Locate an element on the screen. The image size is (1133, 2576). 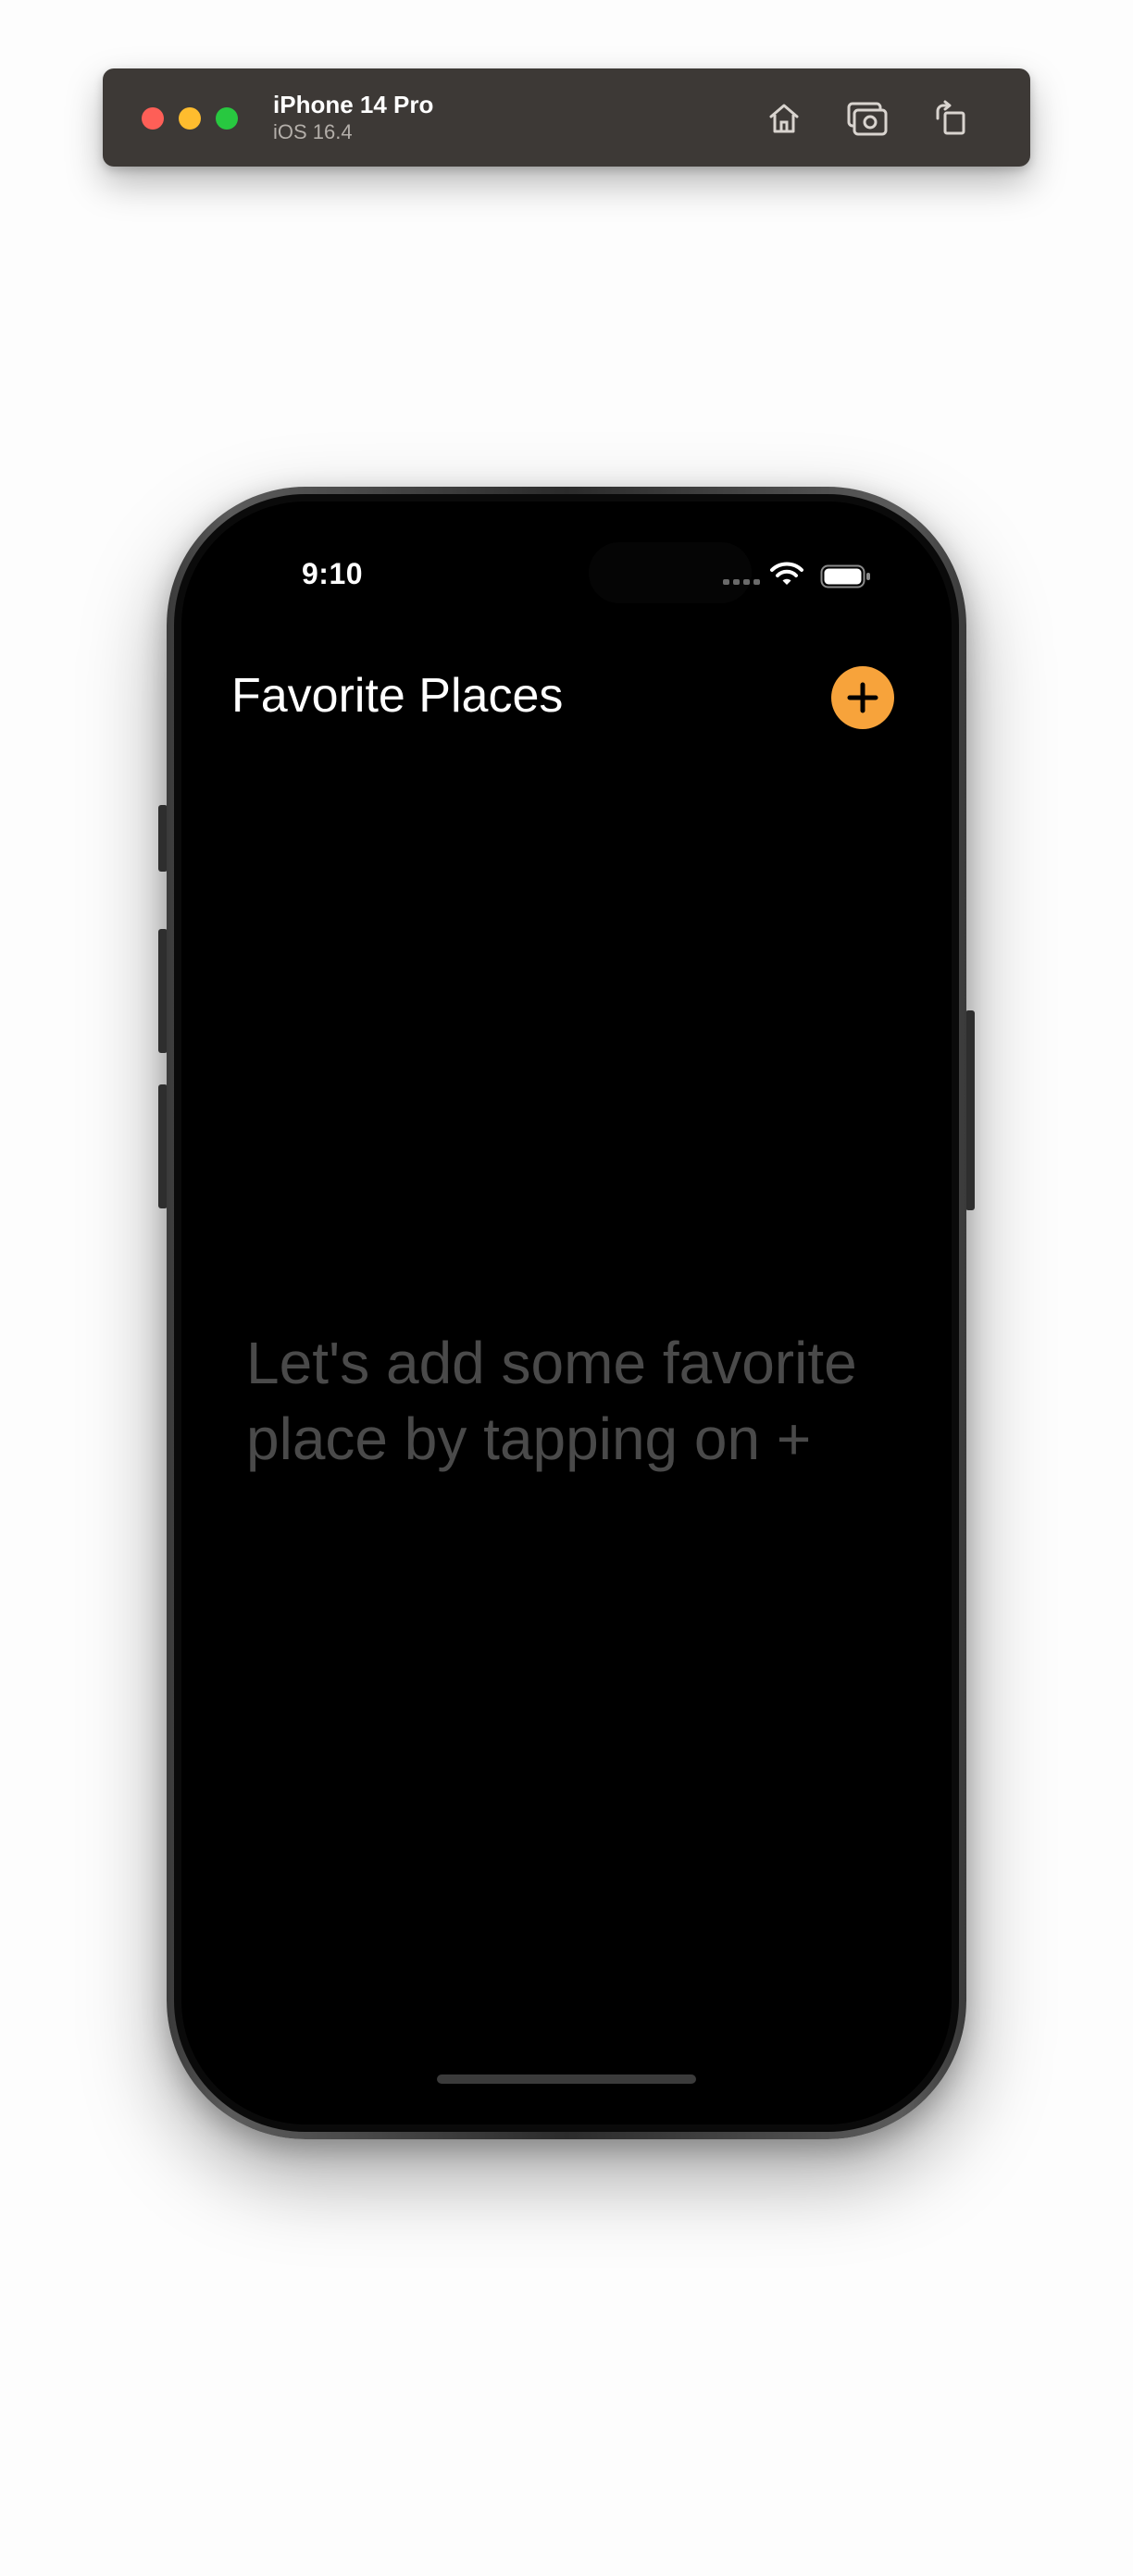
add-place-button is located at coordinates (863, 698).